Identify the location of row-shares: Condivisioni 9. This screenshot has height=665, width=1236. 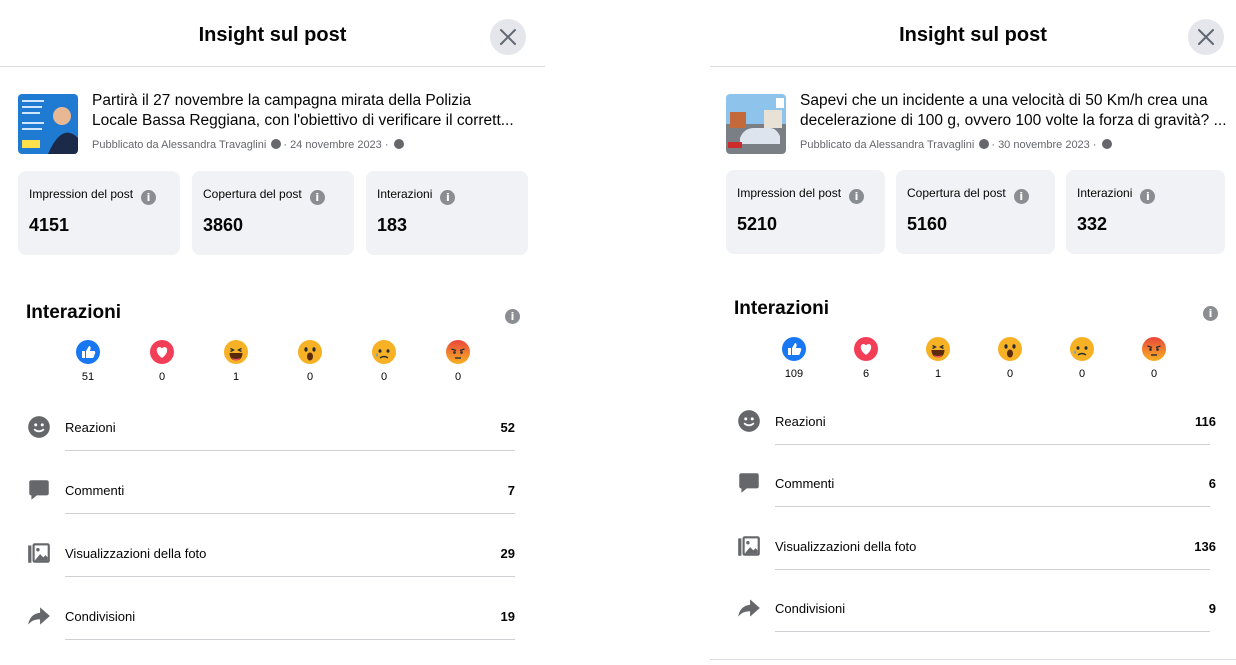
(976, 626).